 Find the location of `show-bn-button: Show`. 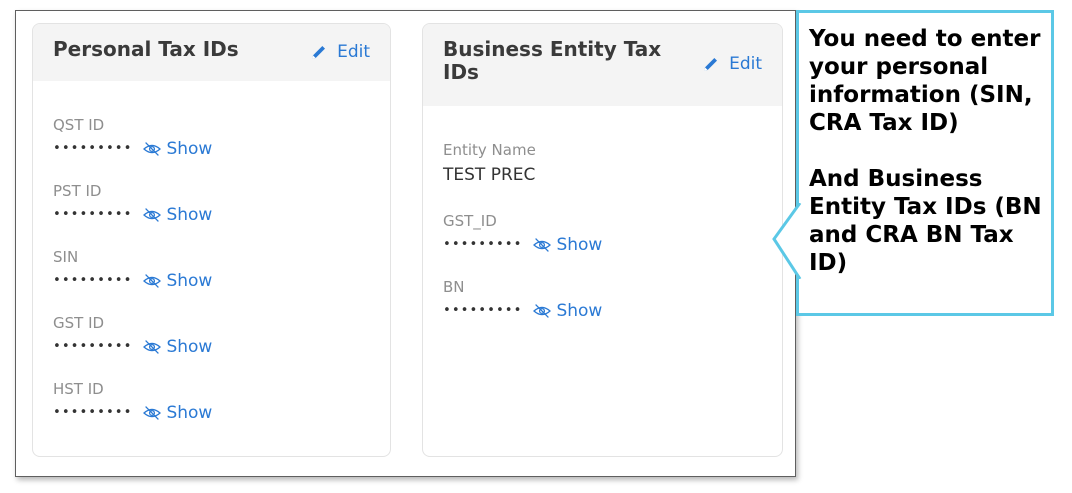

show-bn-button: Show is located at coordinates (567, 311).